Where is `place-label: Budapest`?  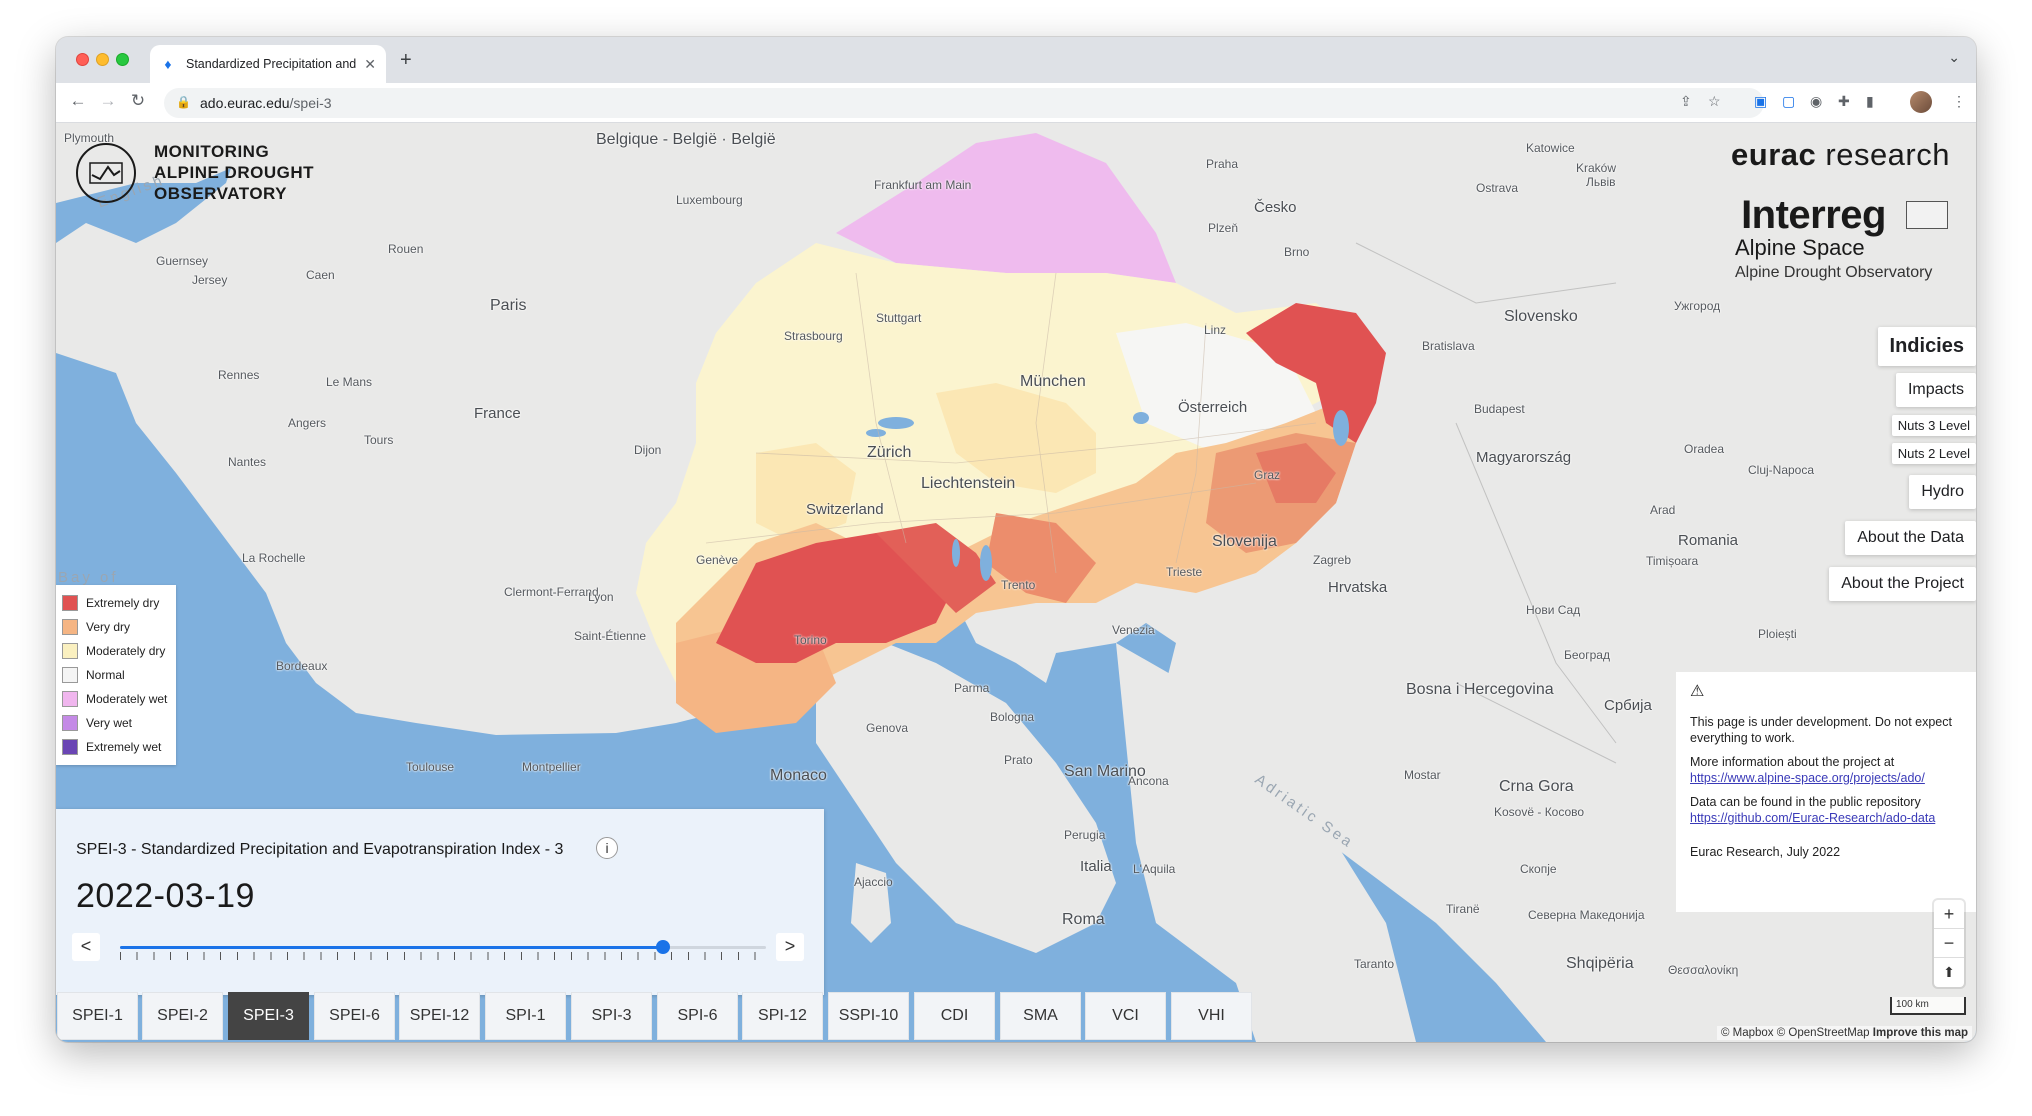 place-label: Budapest is located at coordinates (1499, 409).